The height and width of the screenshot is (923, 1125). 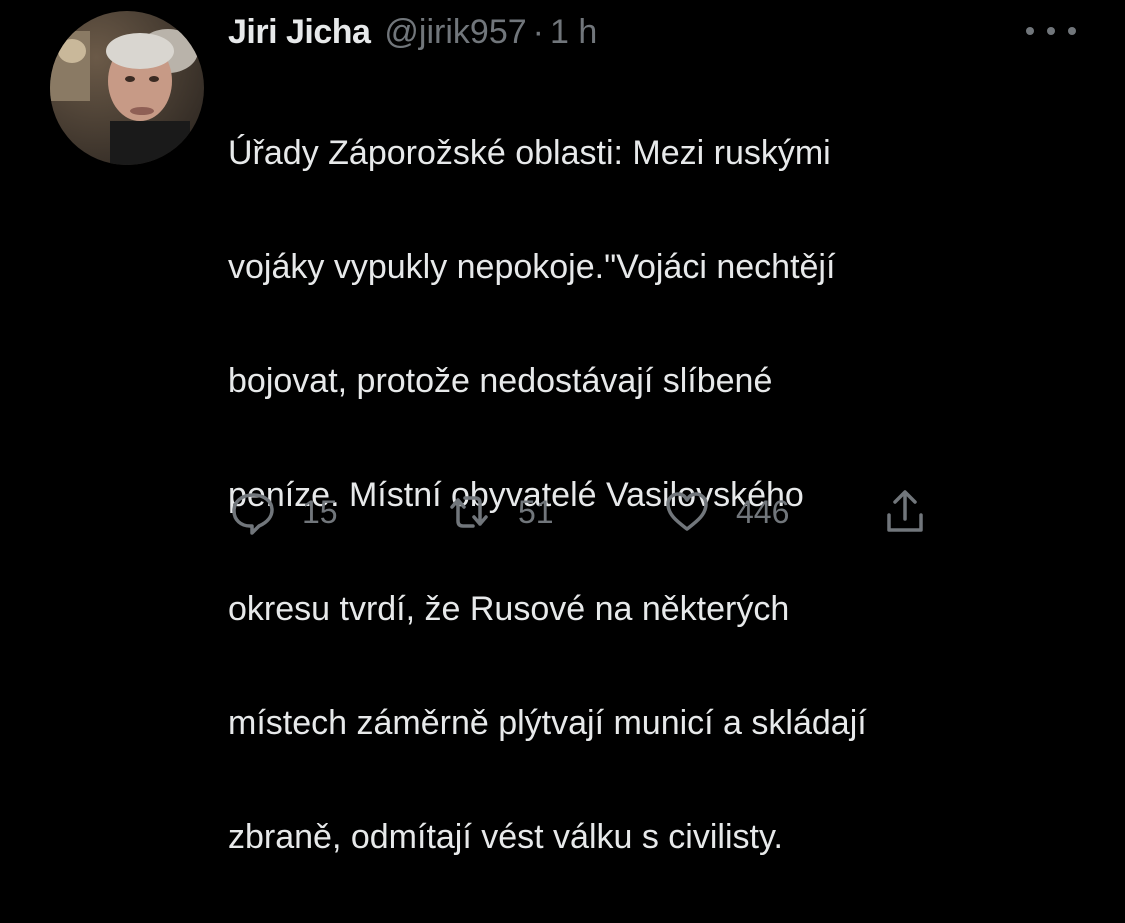 What do you see at coordinates (532, 267) in the screenshot?
I see `tweet-text-line: vojáky vypukly nepokoje."Vojáci nechtějí` at bounding box center [532, 267].